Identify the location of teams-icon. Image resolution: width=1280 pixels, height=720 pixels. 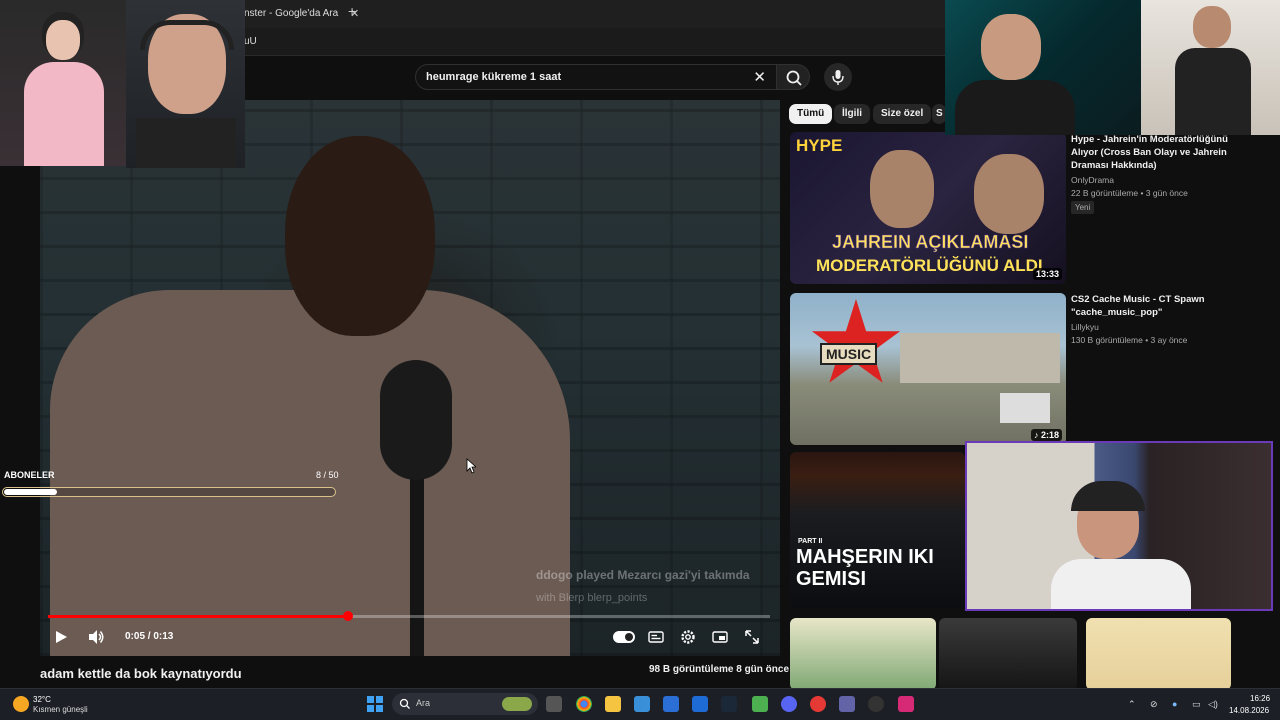
(847, 704).